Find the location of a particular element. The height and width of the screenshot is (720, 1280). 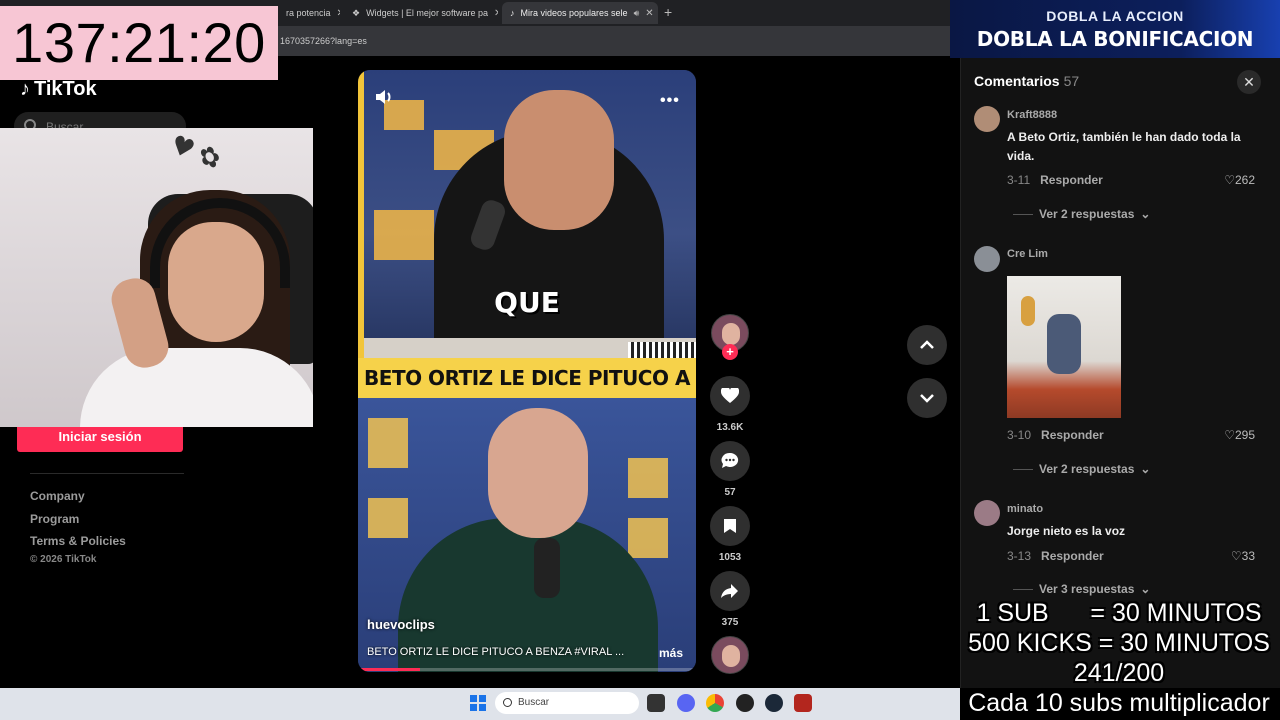

volume-icon is located at coordinates (384, 97).